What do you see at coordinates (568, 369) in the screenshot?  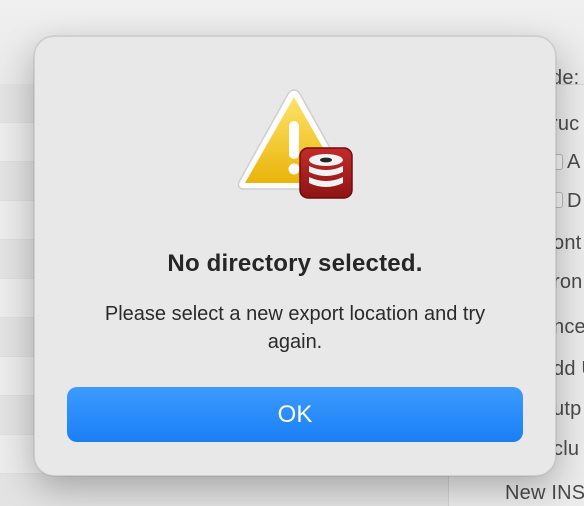 I see `option-label: dd U` at bounding box center [568, 369].